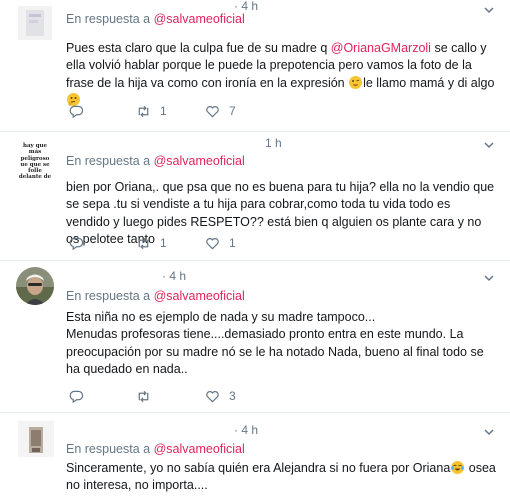 This screenshot has height=500, width=510. What do you see at coordinates (429, 82) in the screenshot?
I see `tweet-text-part: le llamo mamá y di algo` at bounding box center [429, 82].